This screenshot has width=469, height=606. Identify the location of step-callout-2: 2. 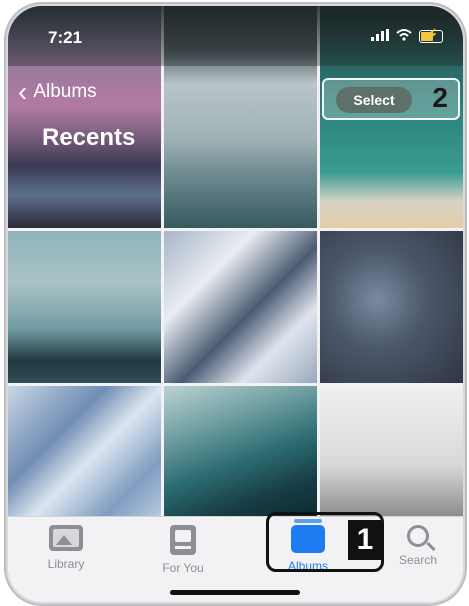
(440, 97).